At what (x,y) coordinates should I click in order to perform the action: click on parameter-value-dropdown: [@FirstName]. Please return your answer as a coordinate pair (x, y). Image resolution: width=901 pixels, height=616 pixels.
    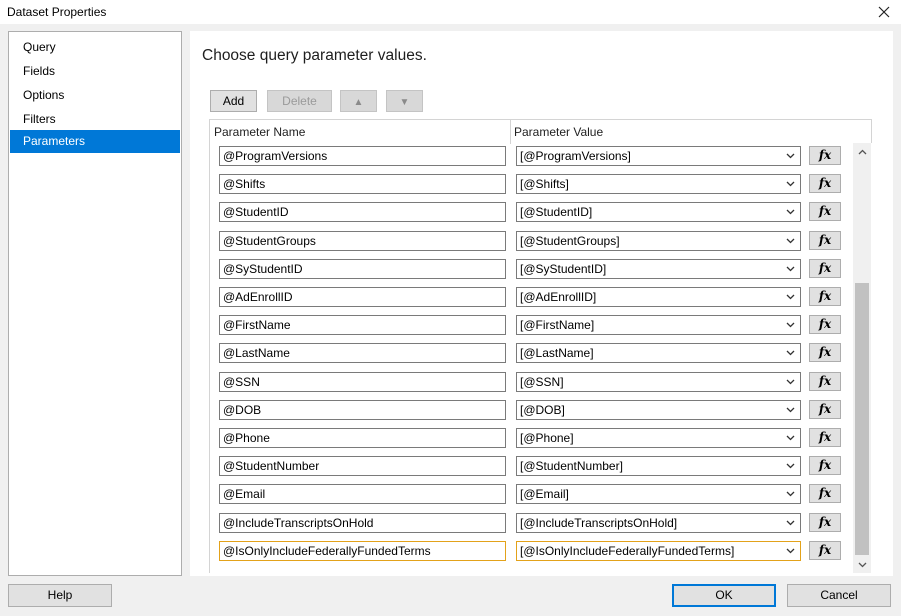
    Looking at the image, I should click on (658, 325).